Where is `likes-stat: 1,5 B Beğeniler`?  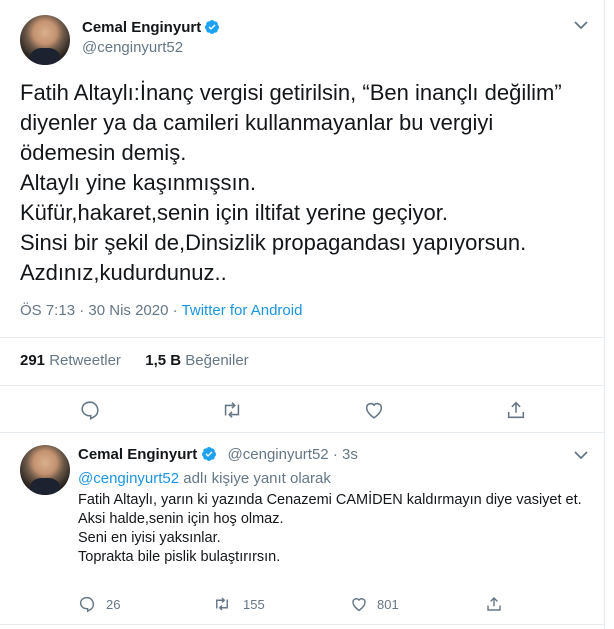 likes-stat: 1,5 B Beğeniler is located at coordinates (196, 360).